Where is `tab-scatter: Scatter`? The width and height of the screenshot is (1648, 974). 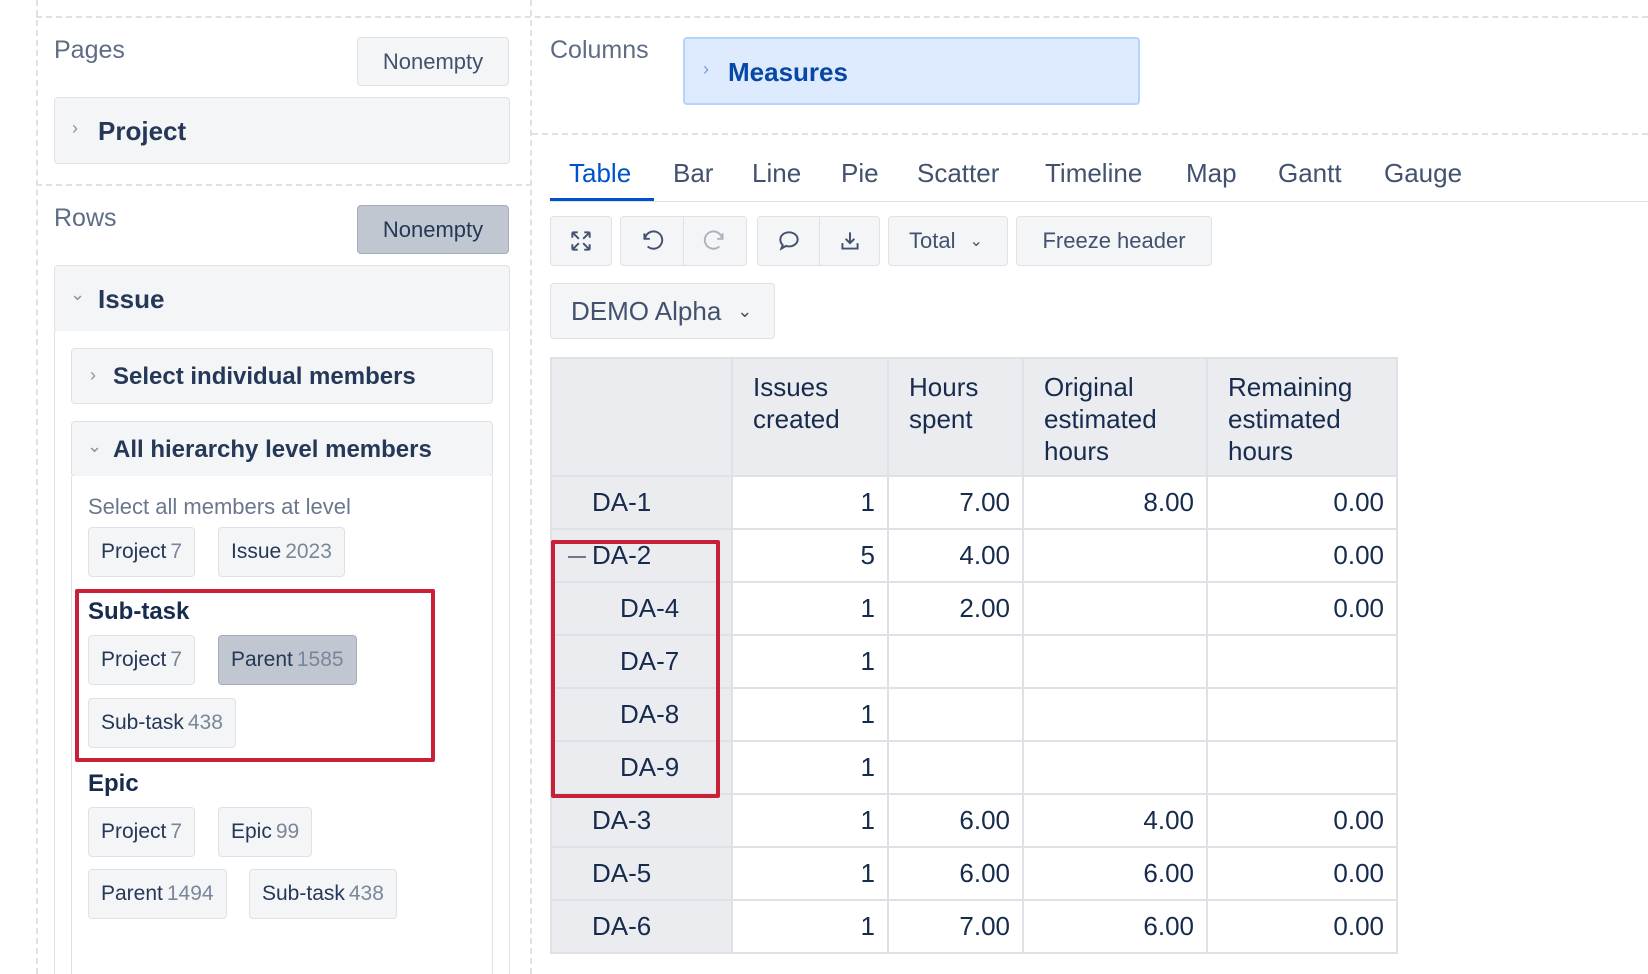
tab-scatter: Scatter is located at coordinates (958, 173).